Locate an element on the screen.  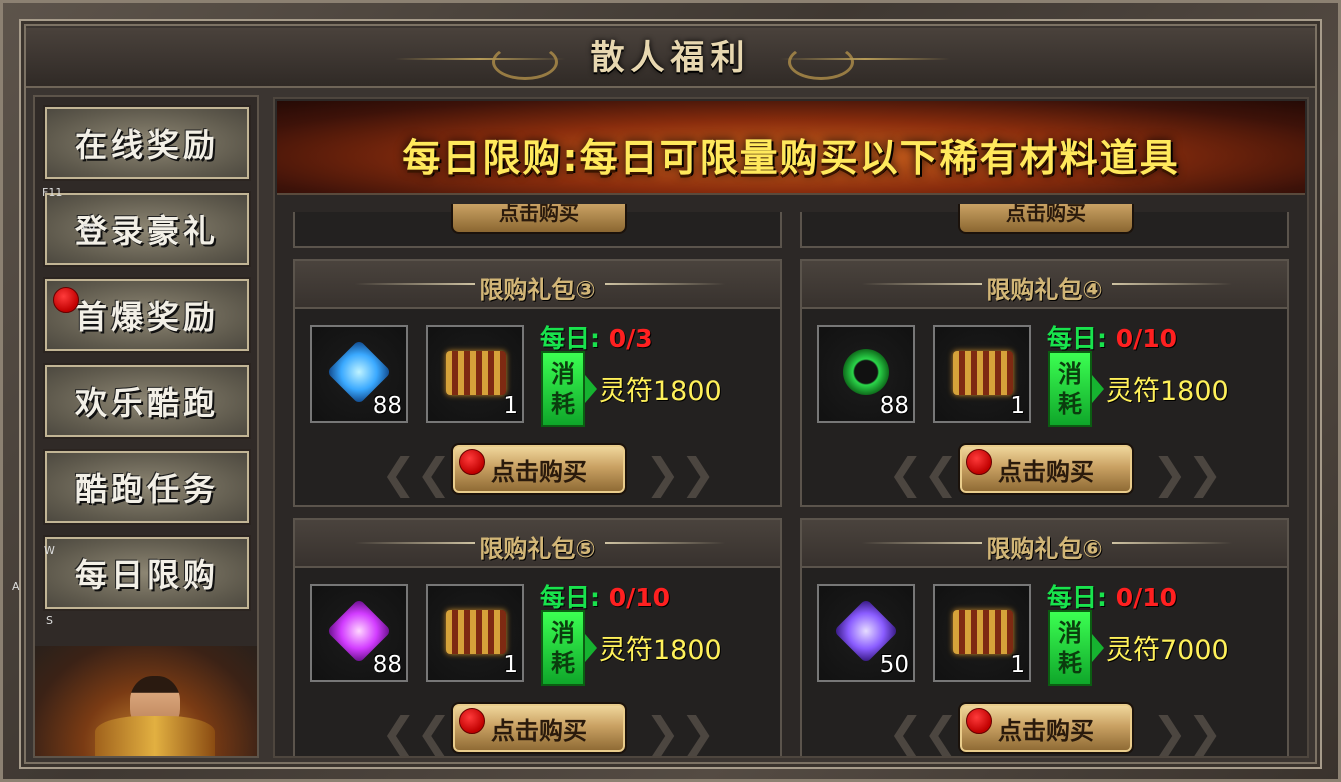
banner-text: 每日限购:每日可限量购买以下稀有材料道具 is located at coordinates (791, 158).